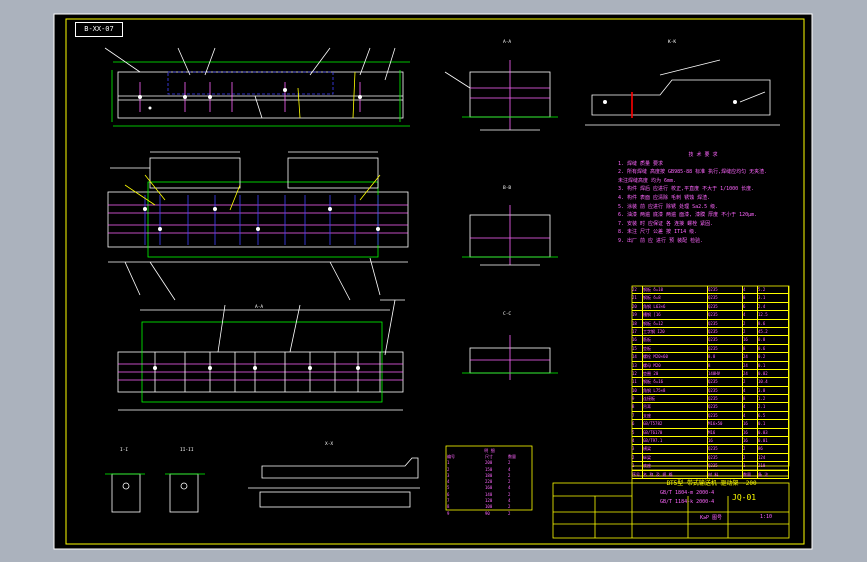  Describe the element at coordinates (647, 180) in the screenshot. I see `note-line: 未注焊缝高度 均为 6mm.` at that location.